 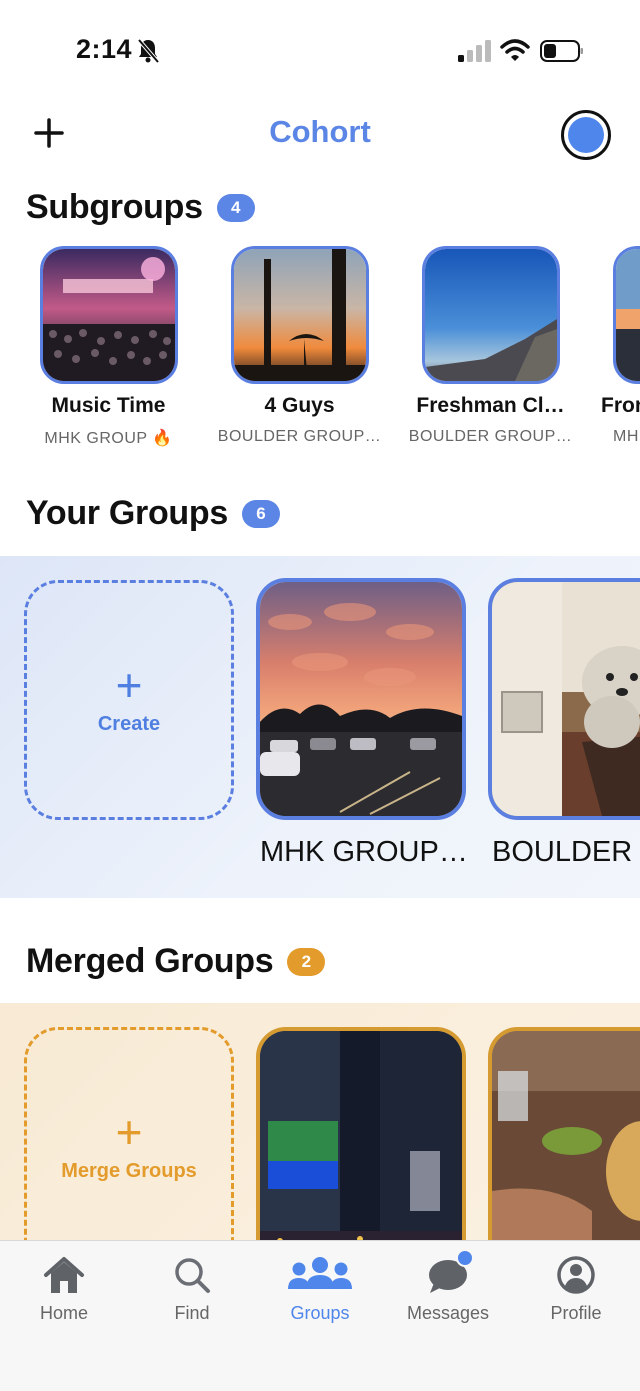 I want to click on wifi-icon, so click(x=515, y=50).